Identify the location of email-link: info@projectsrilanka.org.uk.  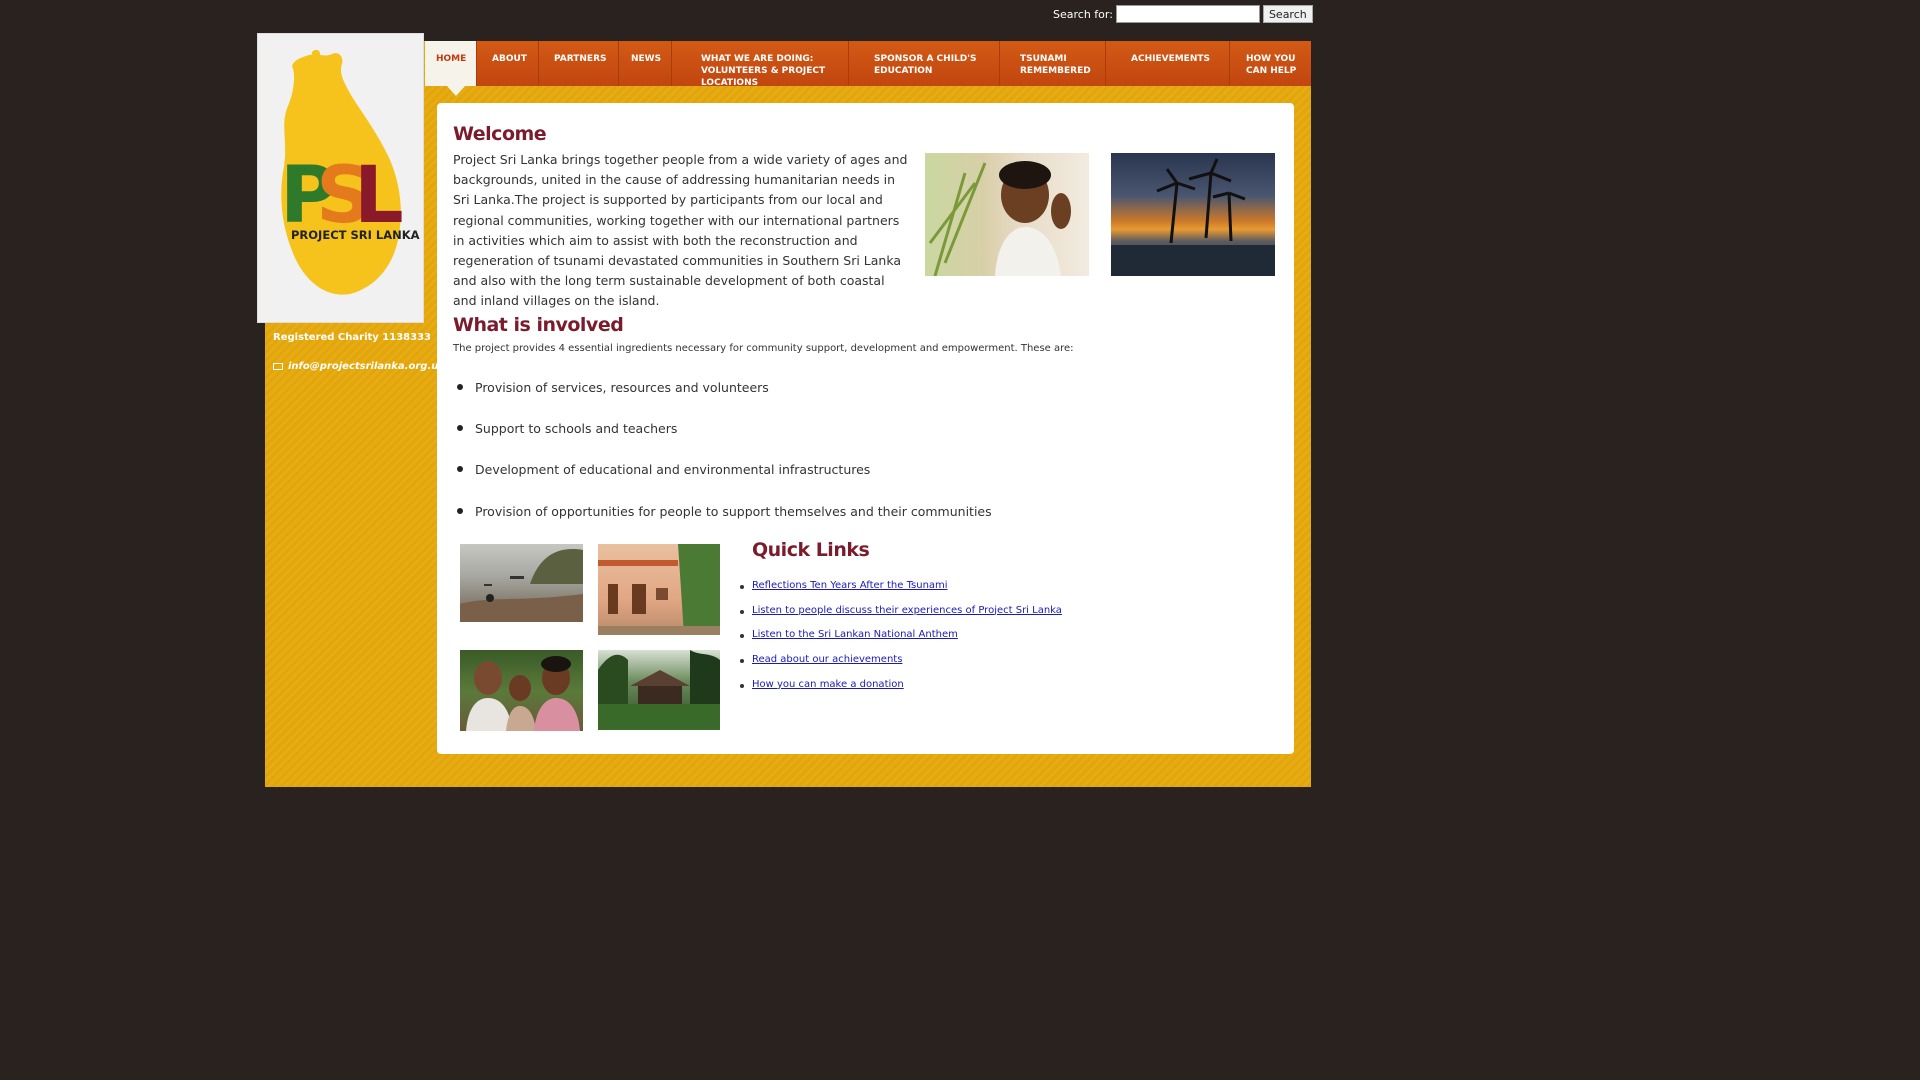
(359, 366).